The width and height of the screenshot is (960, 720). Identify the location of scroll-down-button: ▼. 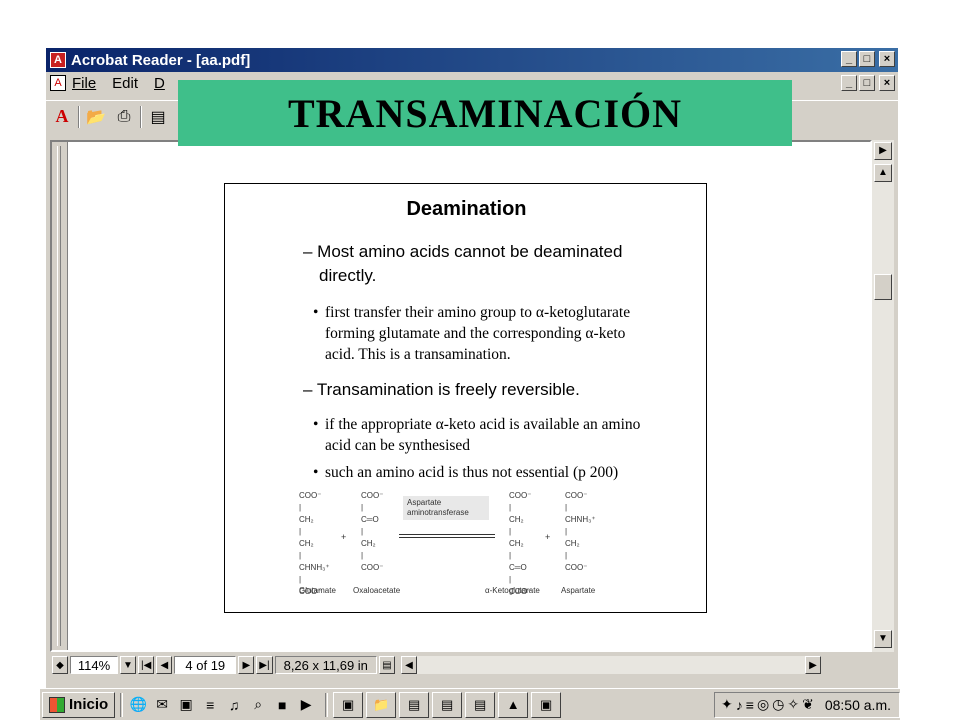
(883, 639).